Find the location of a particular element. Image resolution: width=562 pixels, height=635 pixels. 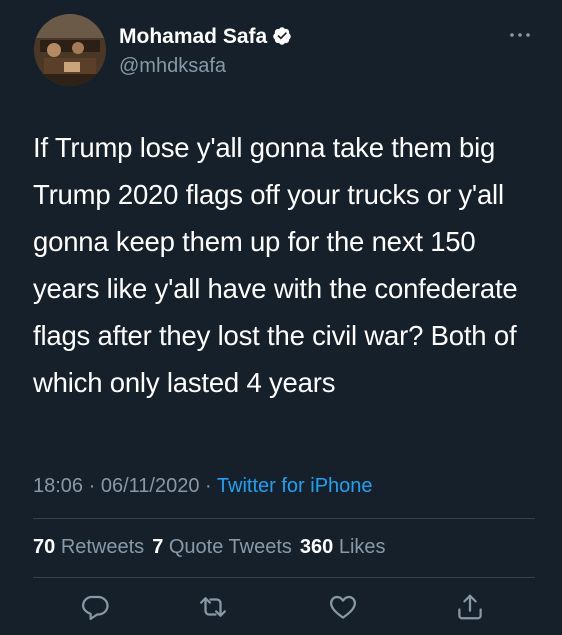

quote-tweets-stat: 7 Quote Tweets is located at coordinates (222, 547).